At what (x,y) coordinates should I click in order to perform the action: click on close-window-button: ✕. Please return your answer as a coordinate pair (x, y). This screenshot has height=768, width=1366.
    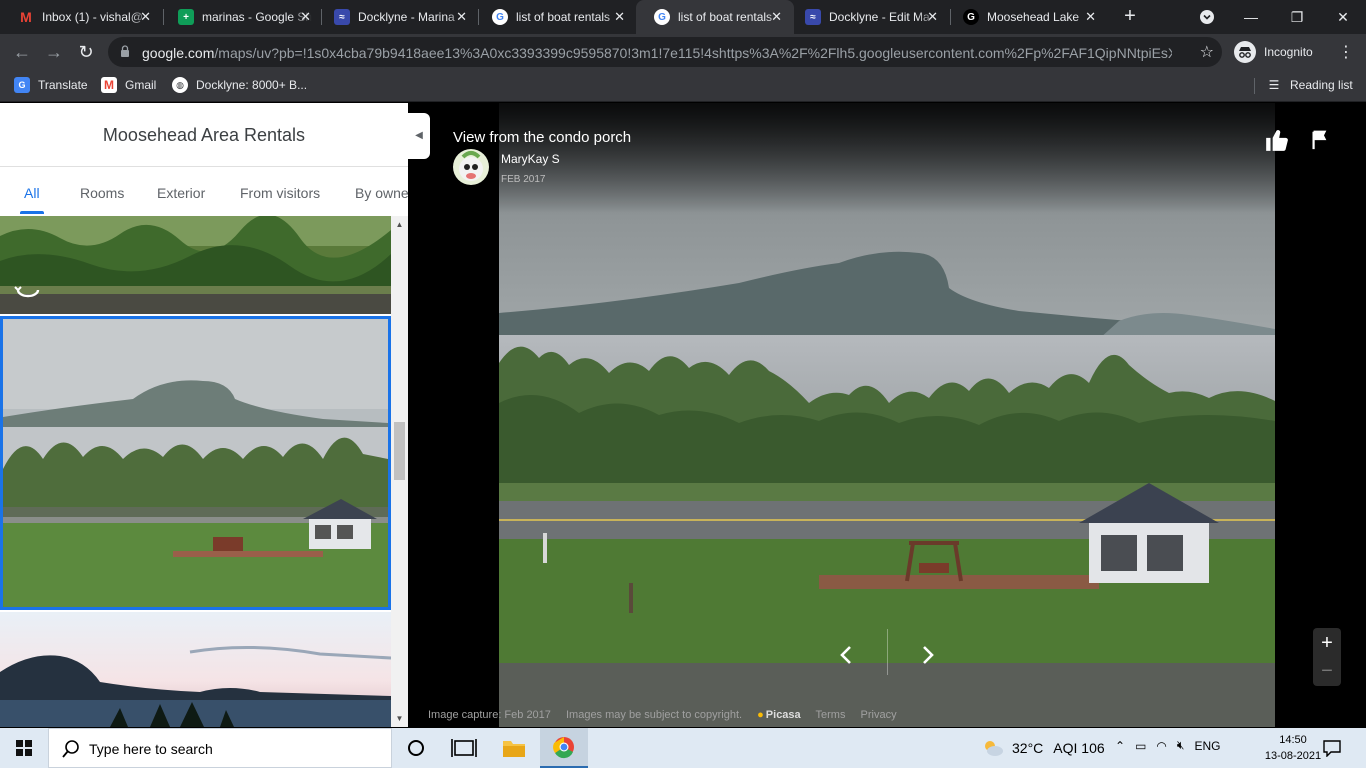
    Looking at the image, I should click on (1343, 17).